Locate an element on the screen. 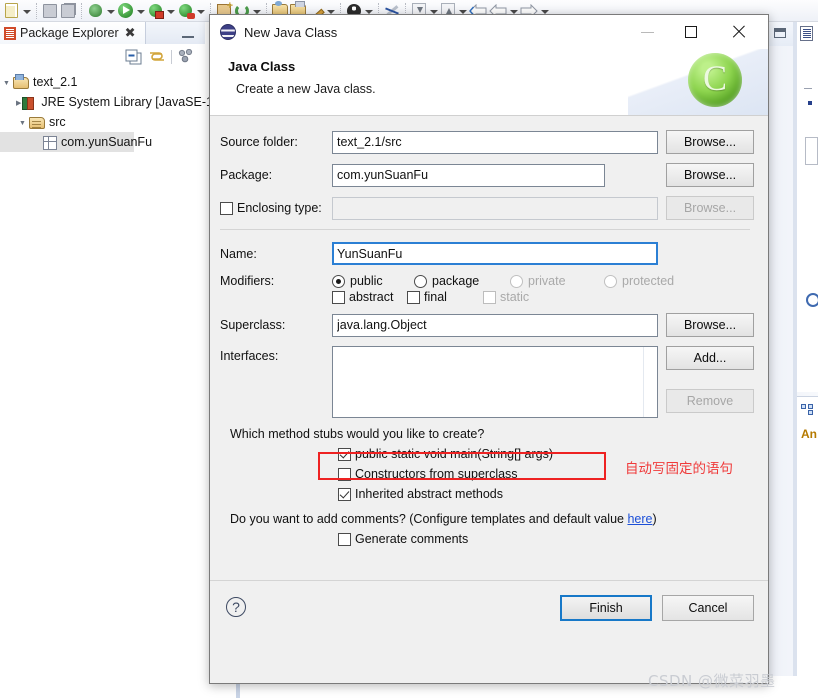 The image size is (818, 698). modifier-final-option: final is located at coordinates (445, 297).